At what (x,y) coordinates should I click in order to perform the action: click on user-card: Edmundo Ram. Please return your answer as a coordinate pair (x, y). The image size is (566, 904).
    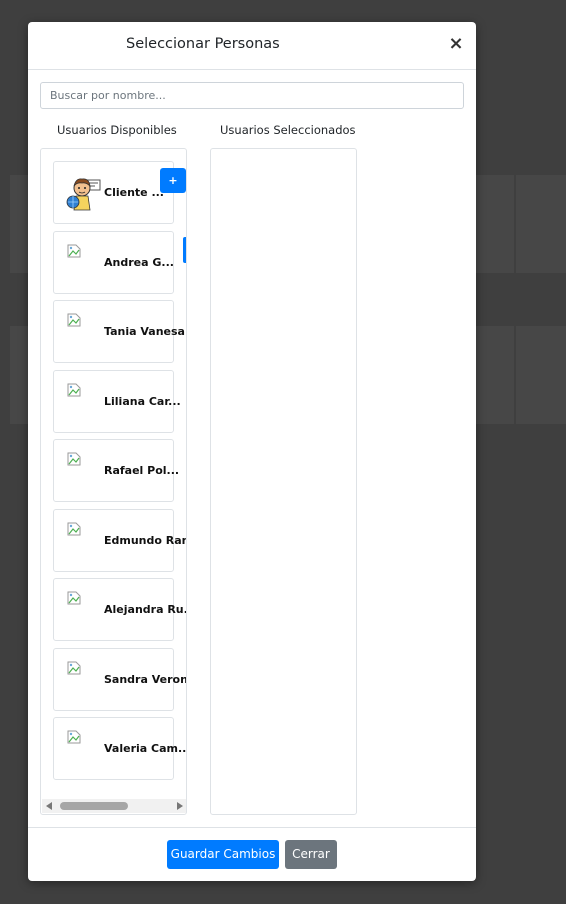
    Looking at the image, I should click on (119, 540).